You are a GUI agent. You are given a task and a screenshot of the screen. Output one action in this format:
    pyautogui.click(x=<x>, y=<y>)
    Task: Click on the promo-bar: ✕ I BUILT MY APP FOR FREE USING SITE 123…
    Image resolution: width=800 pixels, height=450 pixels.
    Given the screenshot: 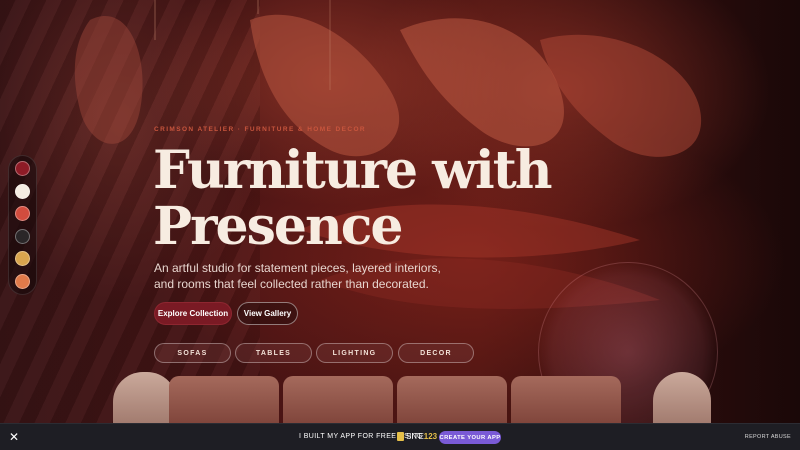 What is the action you would take?
    pyautogui.click(x=400, y=436)
    